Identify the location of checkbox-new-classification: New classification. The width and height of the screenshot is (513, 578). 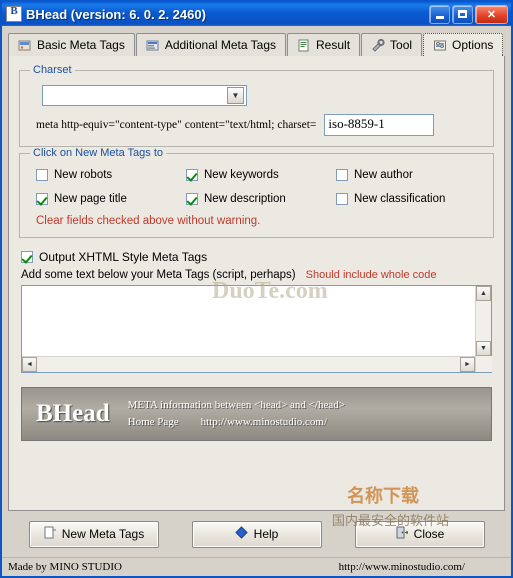
(409, 199).